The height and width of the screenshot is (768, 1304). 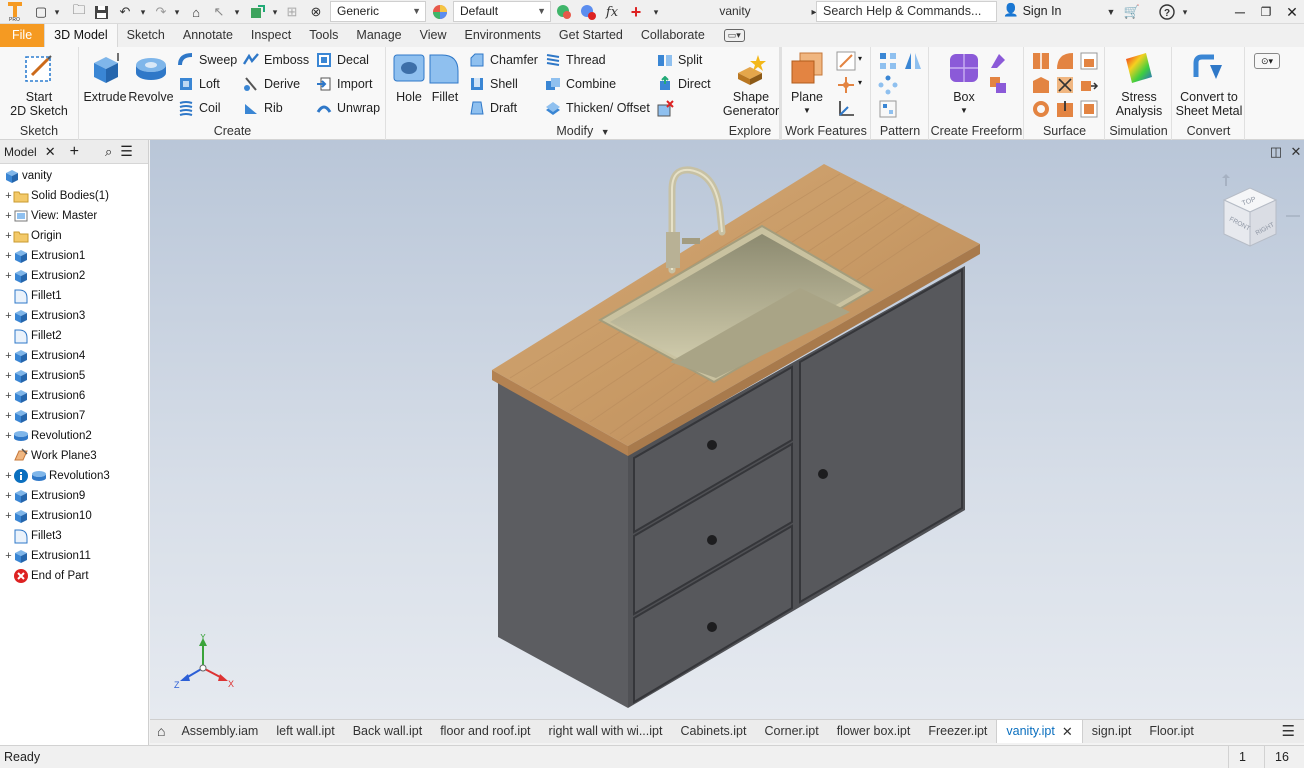 What do you see at coordinates (493, 84) in the screenshot?
I see `shell-button: Shell` at bounding box center [493, 84].